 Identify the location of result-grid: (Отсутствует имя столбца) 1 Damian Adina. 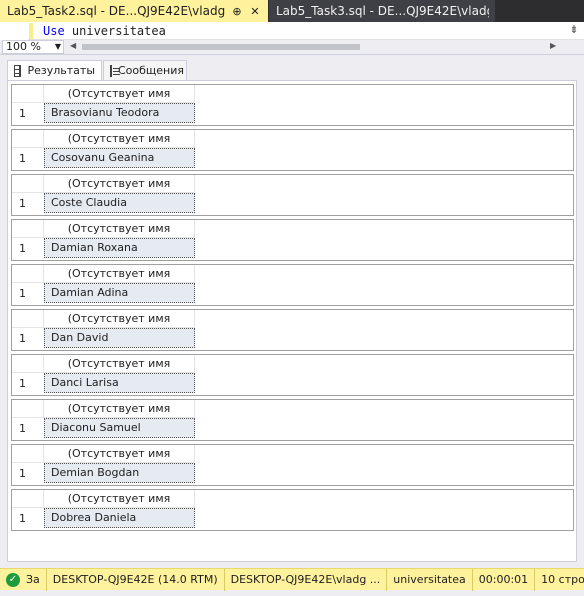
(292, 285).